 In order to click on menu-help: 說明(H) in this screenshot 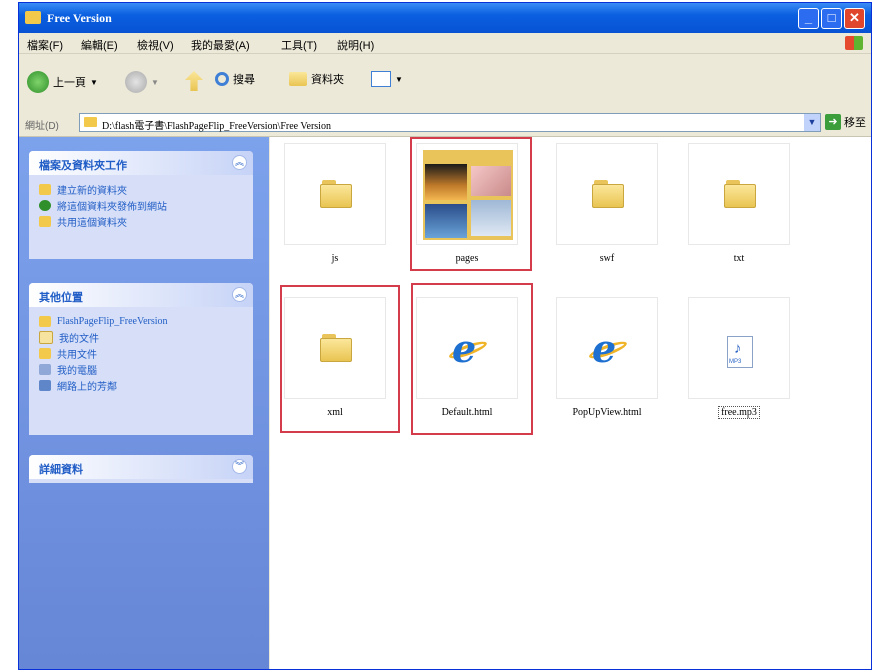, I will do `click(355, 45)`.